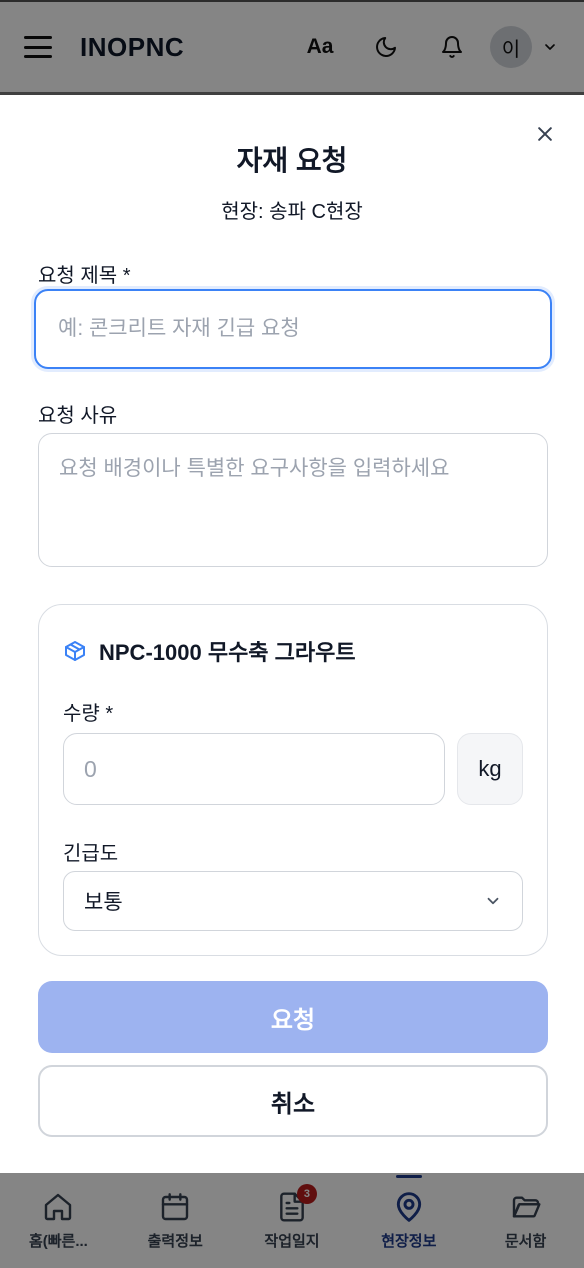  Describe the element at coordinates (490, 769) in the screenshot. I see `unit-label: kg` at that location.